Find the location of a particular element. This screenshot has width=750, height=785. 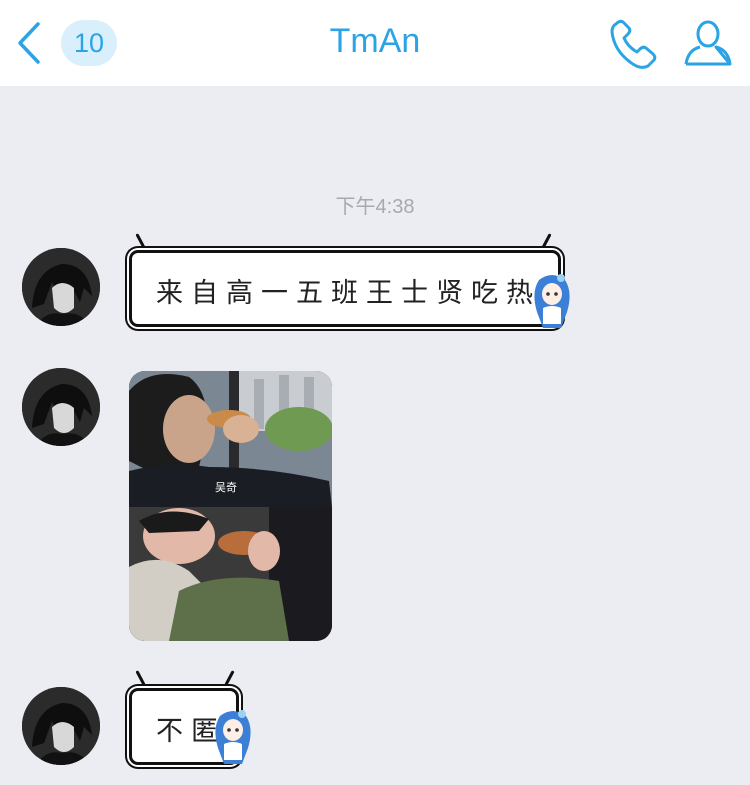

phone-icon is located at coordinates (633, 44).